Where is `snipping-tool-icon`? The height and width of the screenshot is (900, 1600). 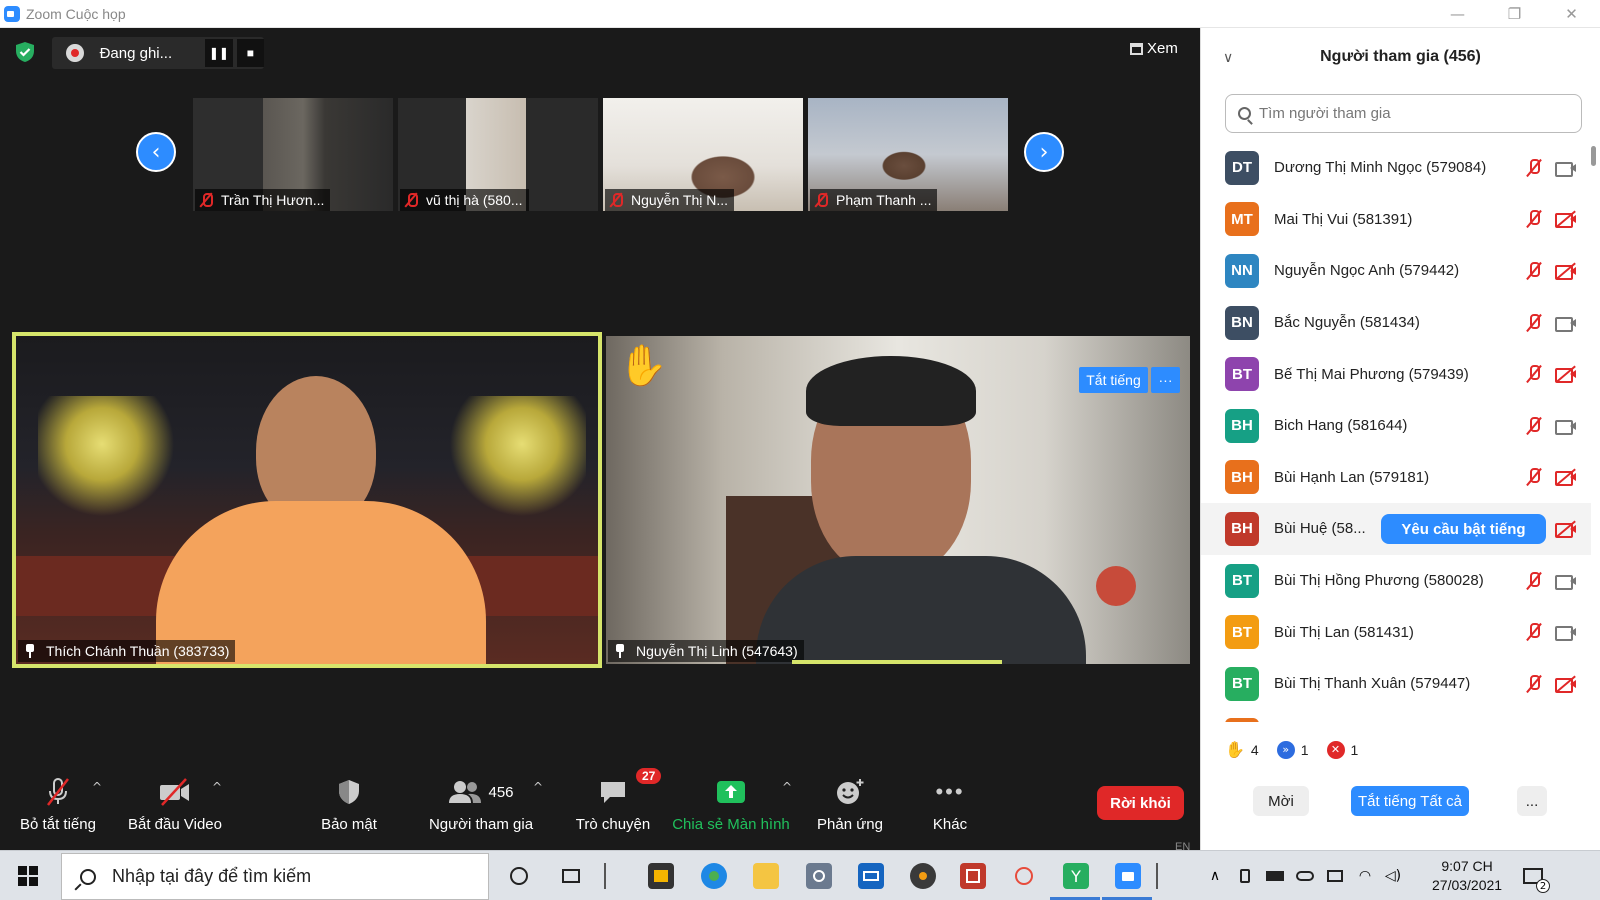 snipping-tool-icon is located at coordinates (1024, 876).